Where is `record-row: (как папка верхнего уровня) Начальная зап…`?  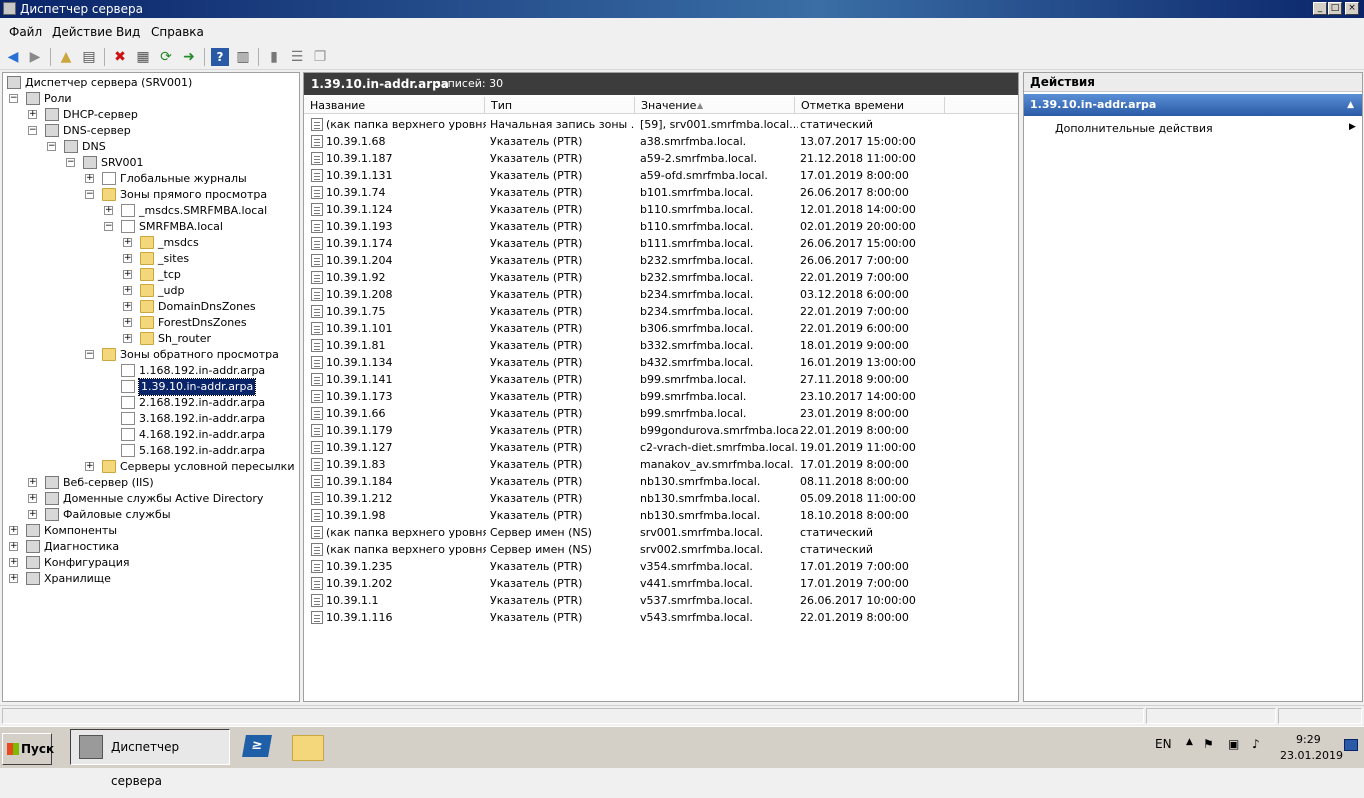
record-row: (как папка верхнего уровня) Начальная зап… is located at coordinates (661, 124).